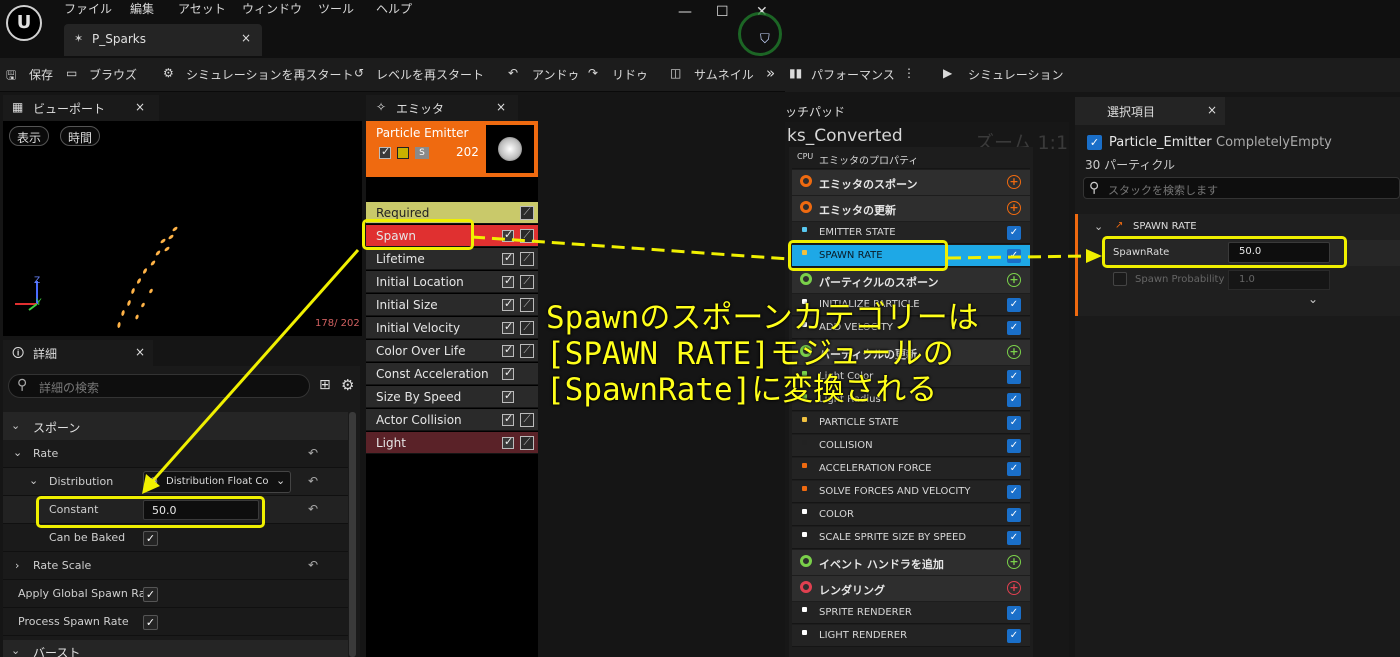 The image size is (1400, 657). What do you see at coordinates (175, 454) in the screenshot?
I see `rate-row: ⌄ Rate ↶` at bounding box center [175, 454].